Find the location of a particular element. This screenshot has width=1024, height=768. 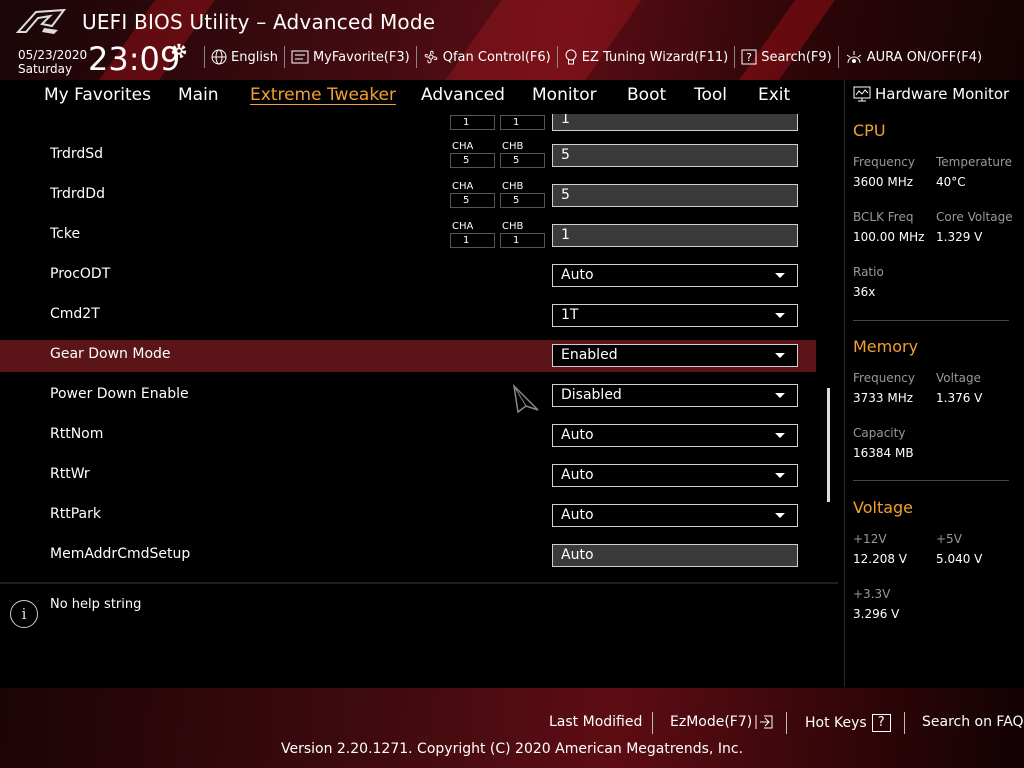

tab-monitor: Monitor is located at coordinates (564, 95).